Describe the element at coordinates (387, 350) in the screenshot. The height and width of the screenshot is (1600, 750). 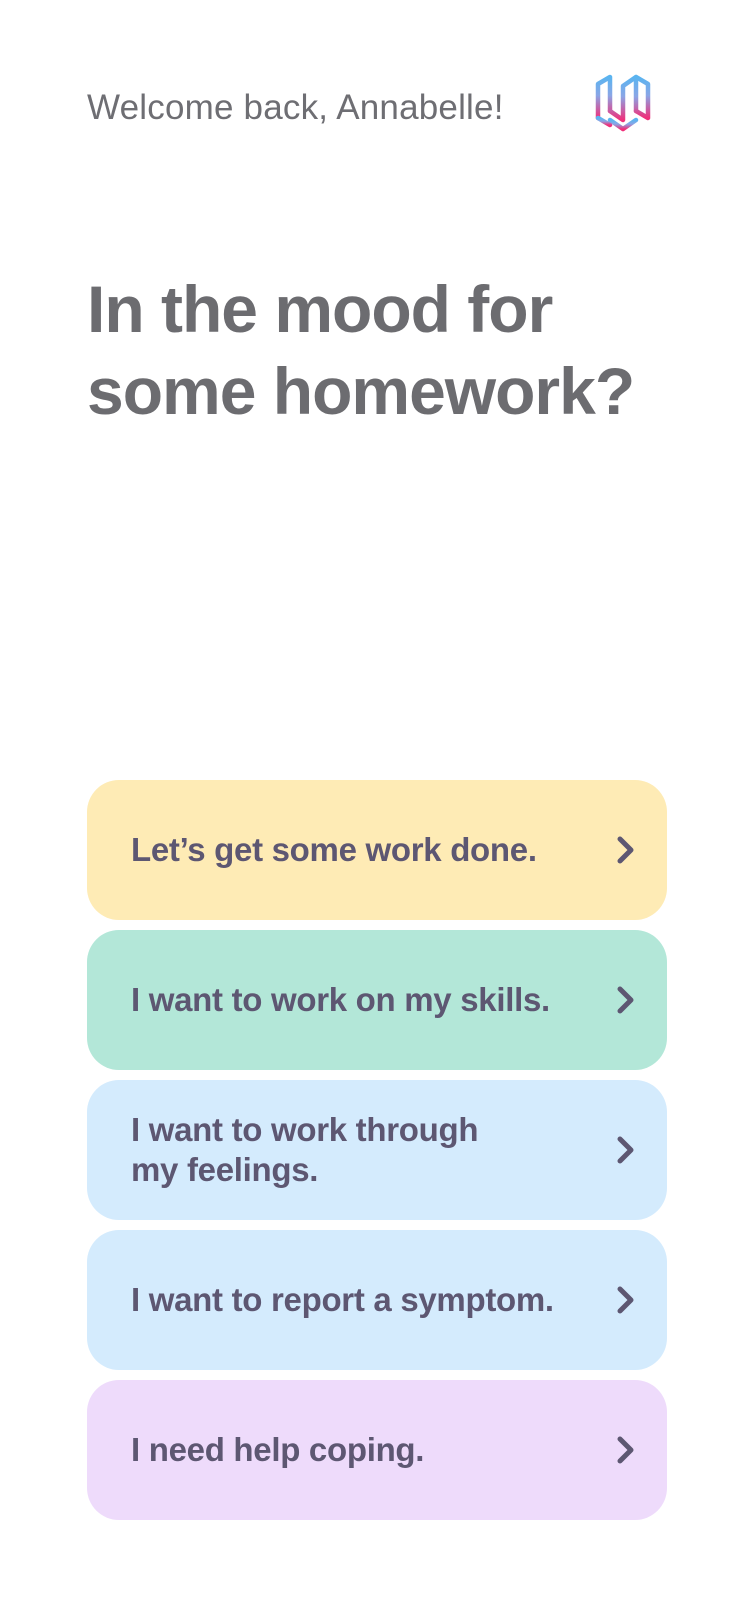
I see `page-headline: In the mood for some homework?` at that location.